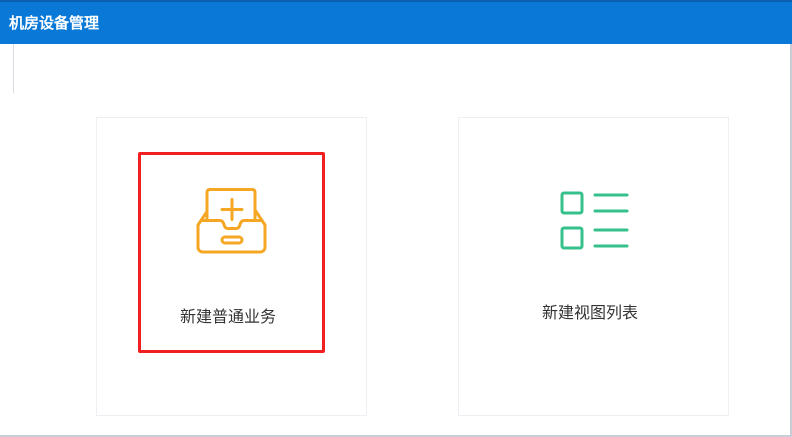 The height and width of the screenshot is (437, 792). What do you see at coordinates (595, 220) in the screenshot?
I see `list-icon` at bounding box center [595, 220].